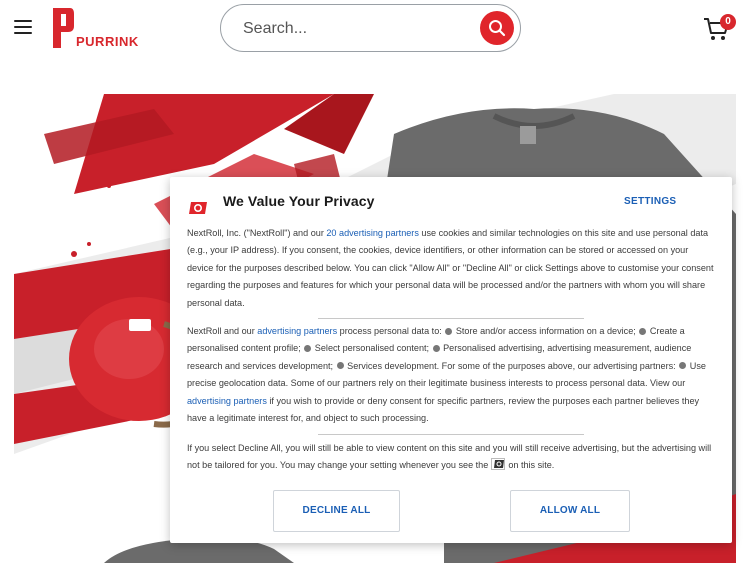  What do you see at coordinates (531, 465) in the screenshot?
I see `decline-text-b: on this site.` at bounding box center [531, 465].